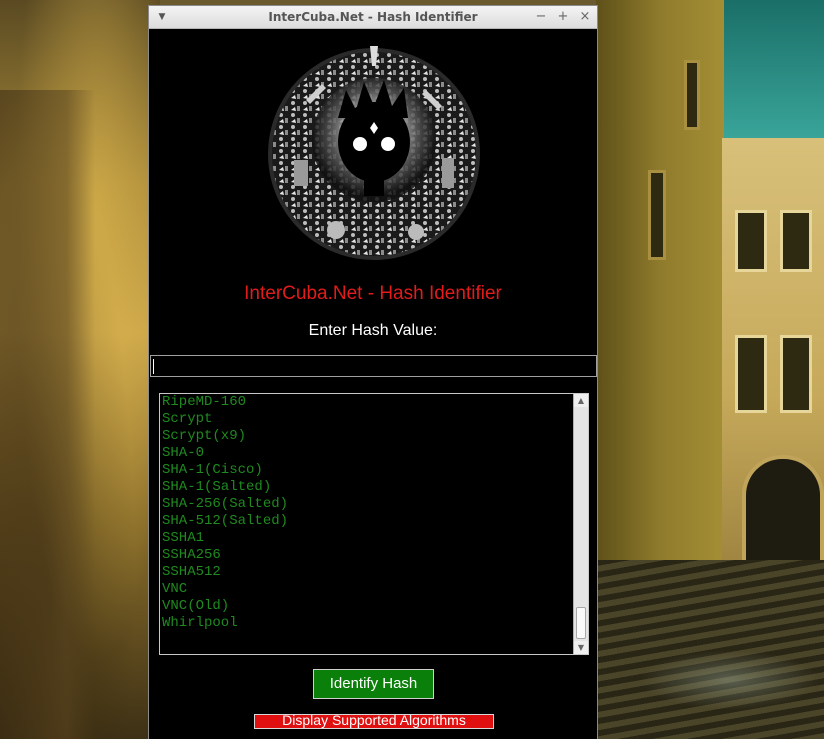 The image size is (824, 739). I want to click on app-logo, so click(374, 153).